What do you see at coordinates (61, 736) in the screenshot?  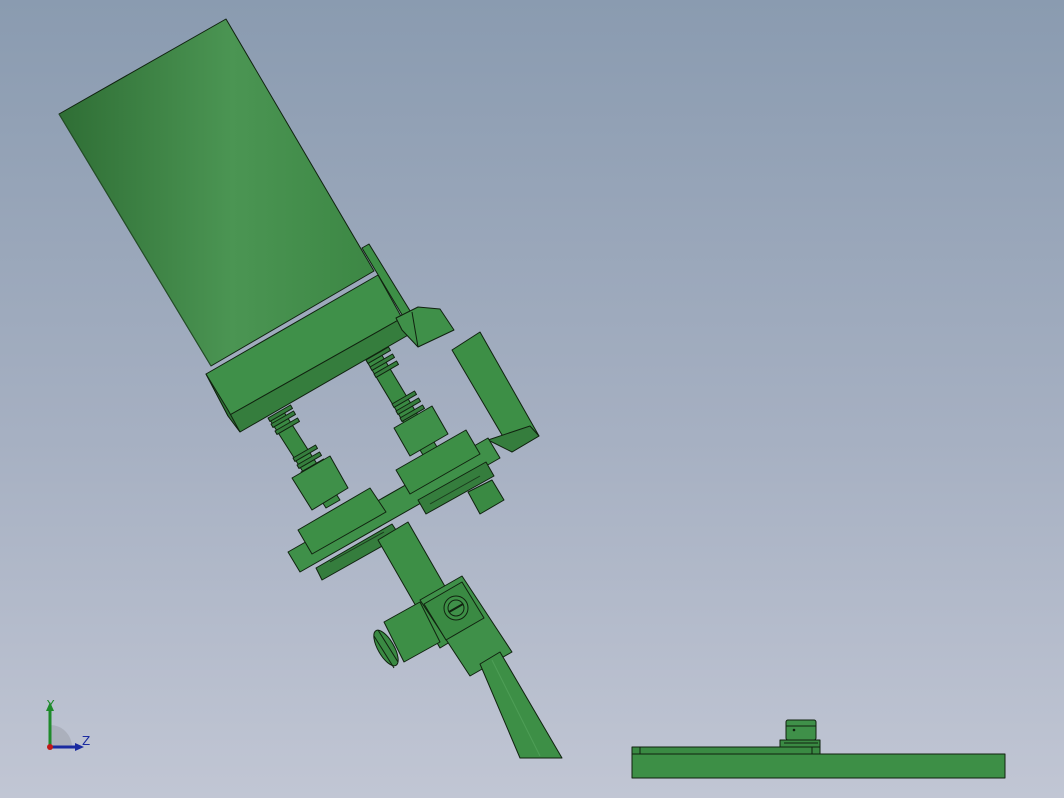 I see `triad-quadrant-icon` at bounding box center [61, 736].